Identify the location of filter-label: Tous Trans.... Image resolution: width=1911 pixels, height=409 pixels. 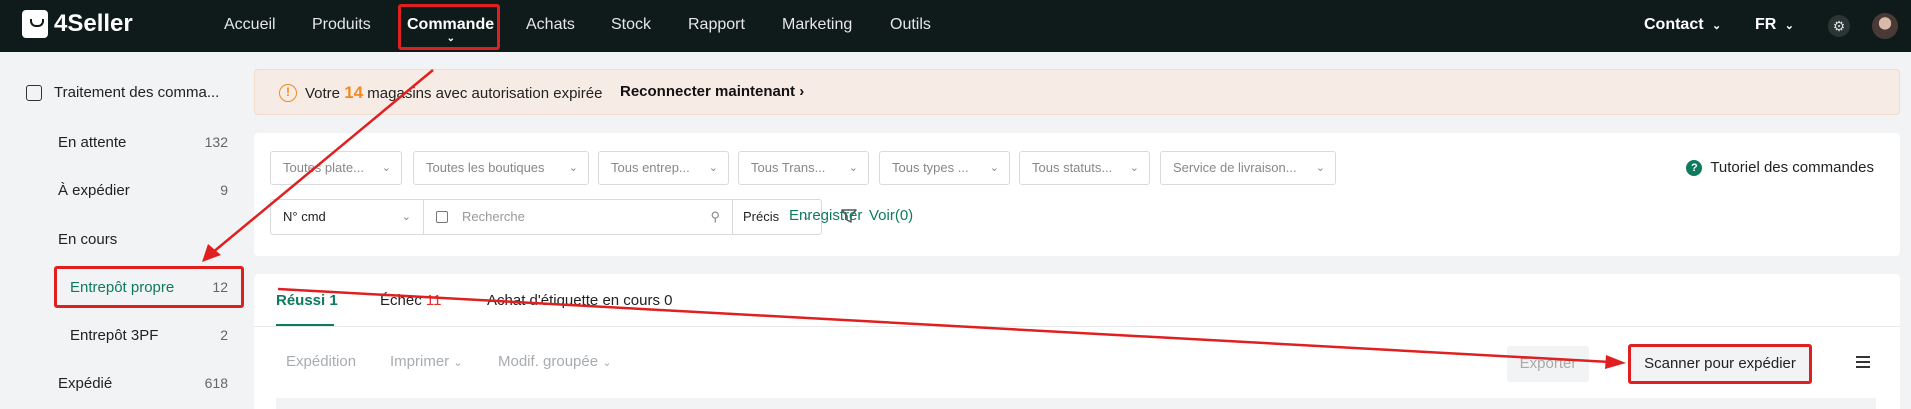
(788, 167).